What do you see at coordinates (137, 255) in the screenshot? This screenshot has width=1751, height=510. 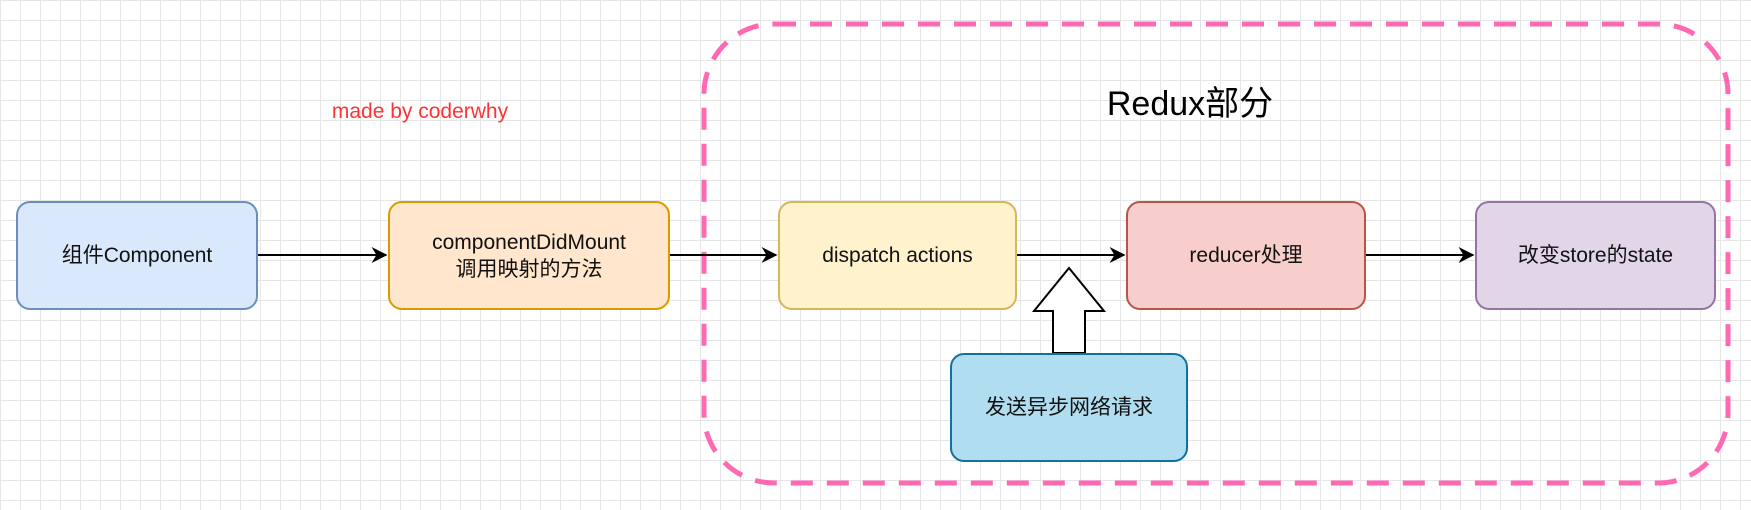 I see `node-component: 组件Component` at bounding box center [137, 255].